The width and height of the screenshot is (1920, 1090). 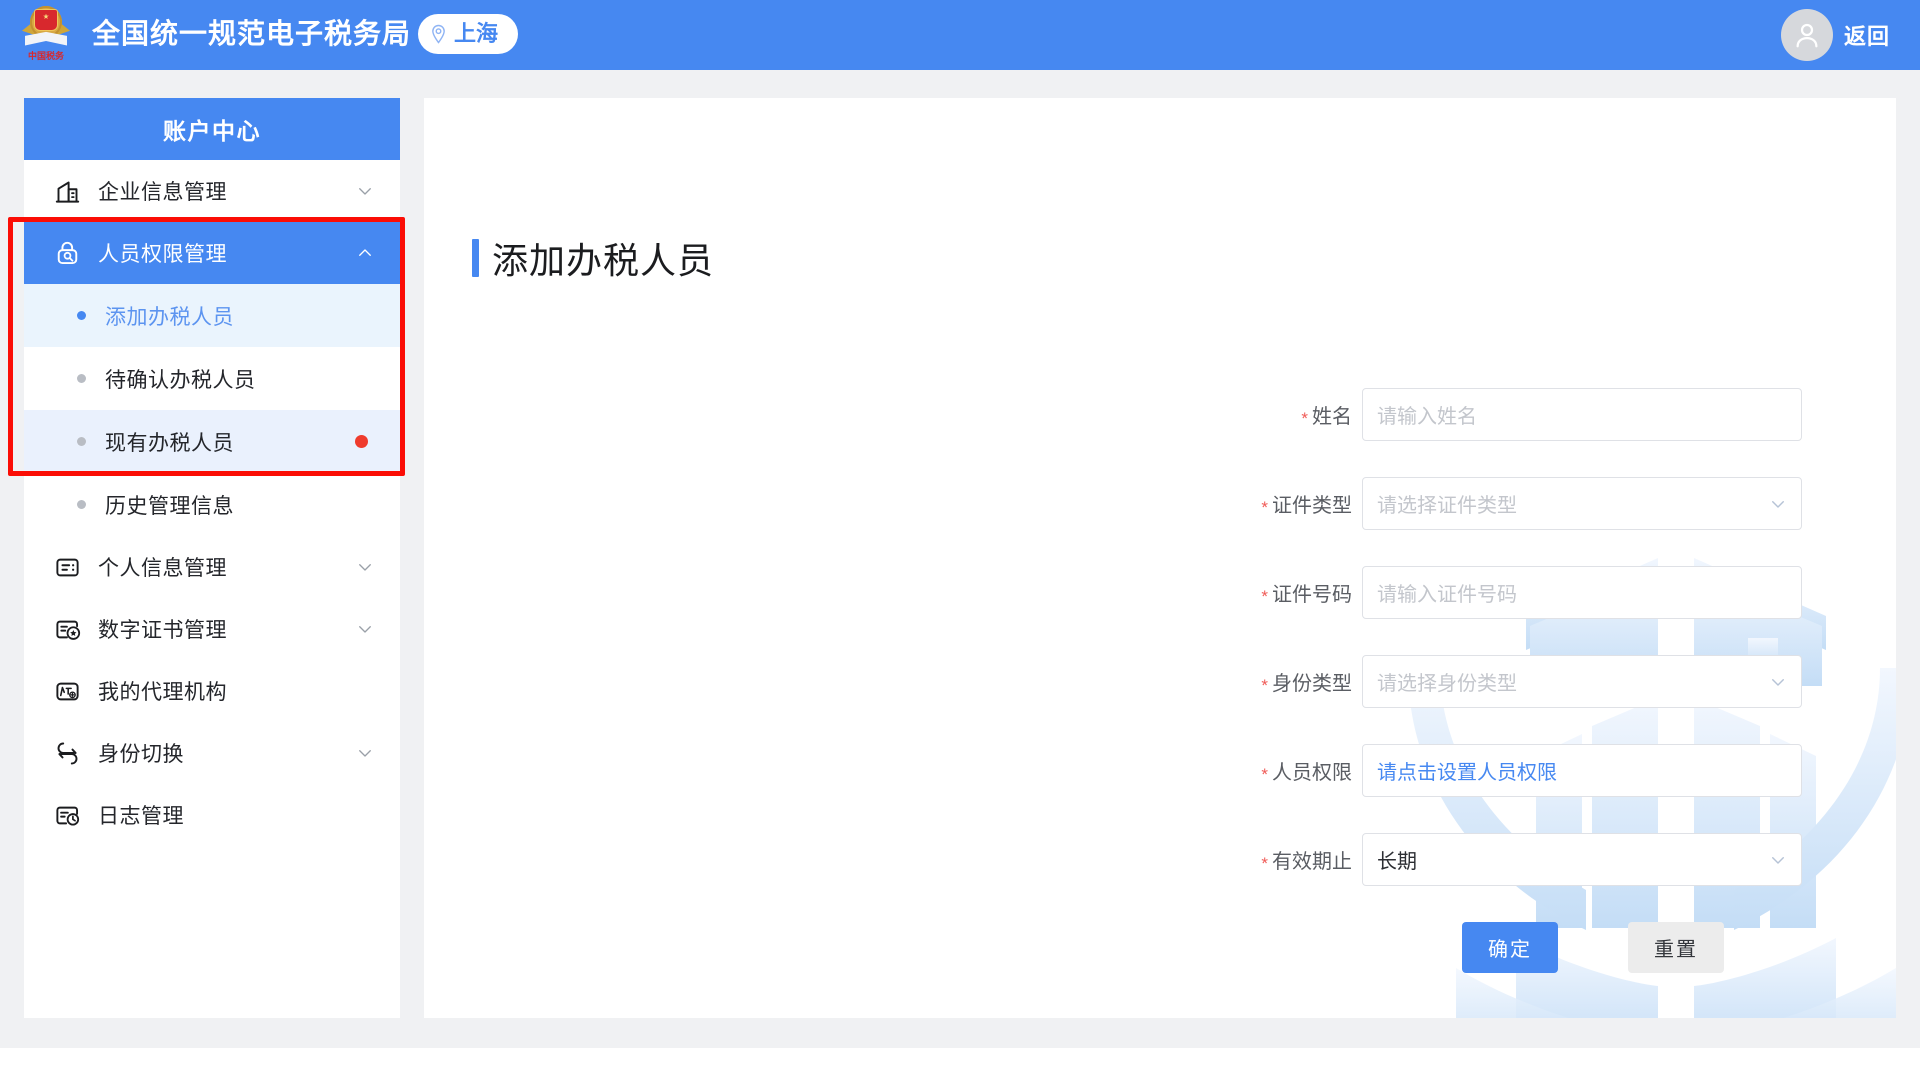 I want to click on site-title: 全国统一规范电子税务局, so click(x=252, y=33).